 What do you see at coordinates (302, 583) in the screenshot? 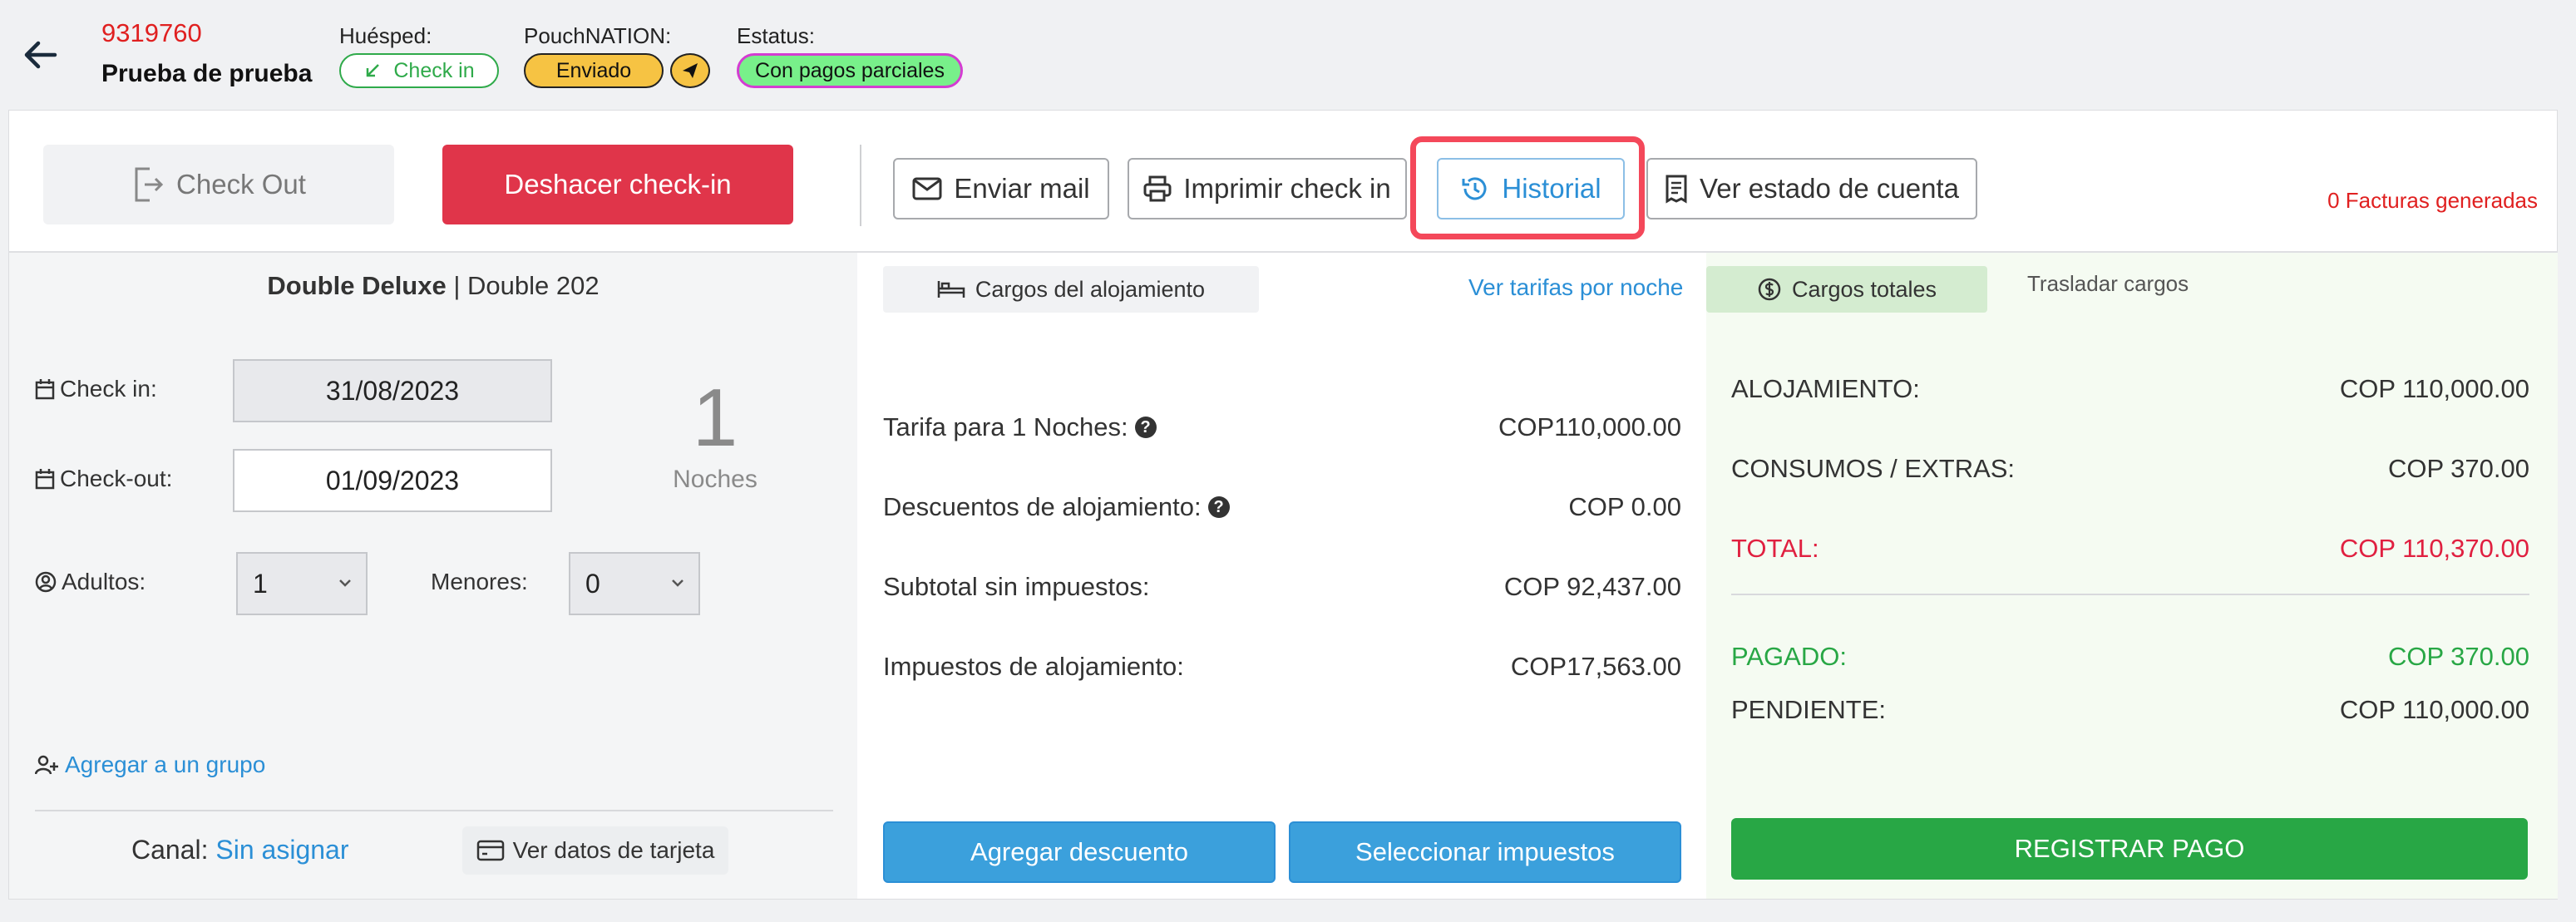
I see `adults-select: 1` at bounding box center [302, 583].